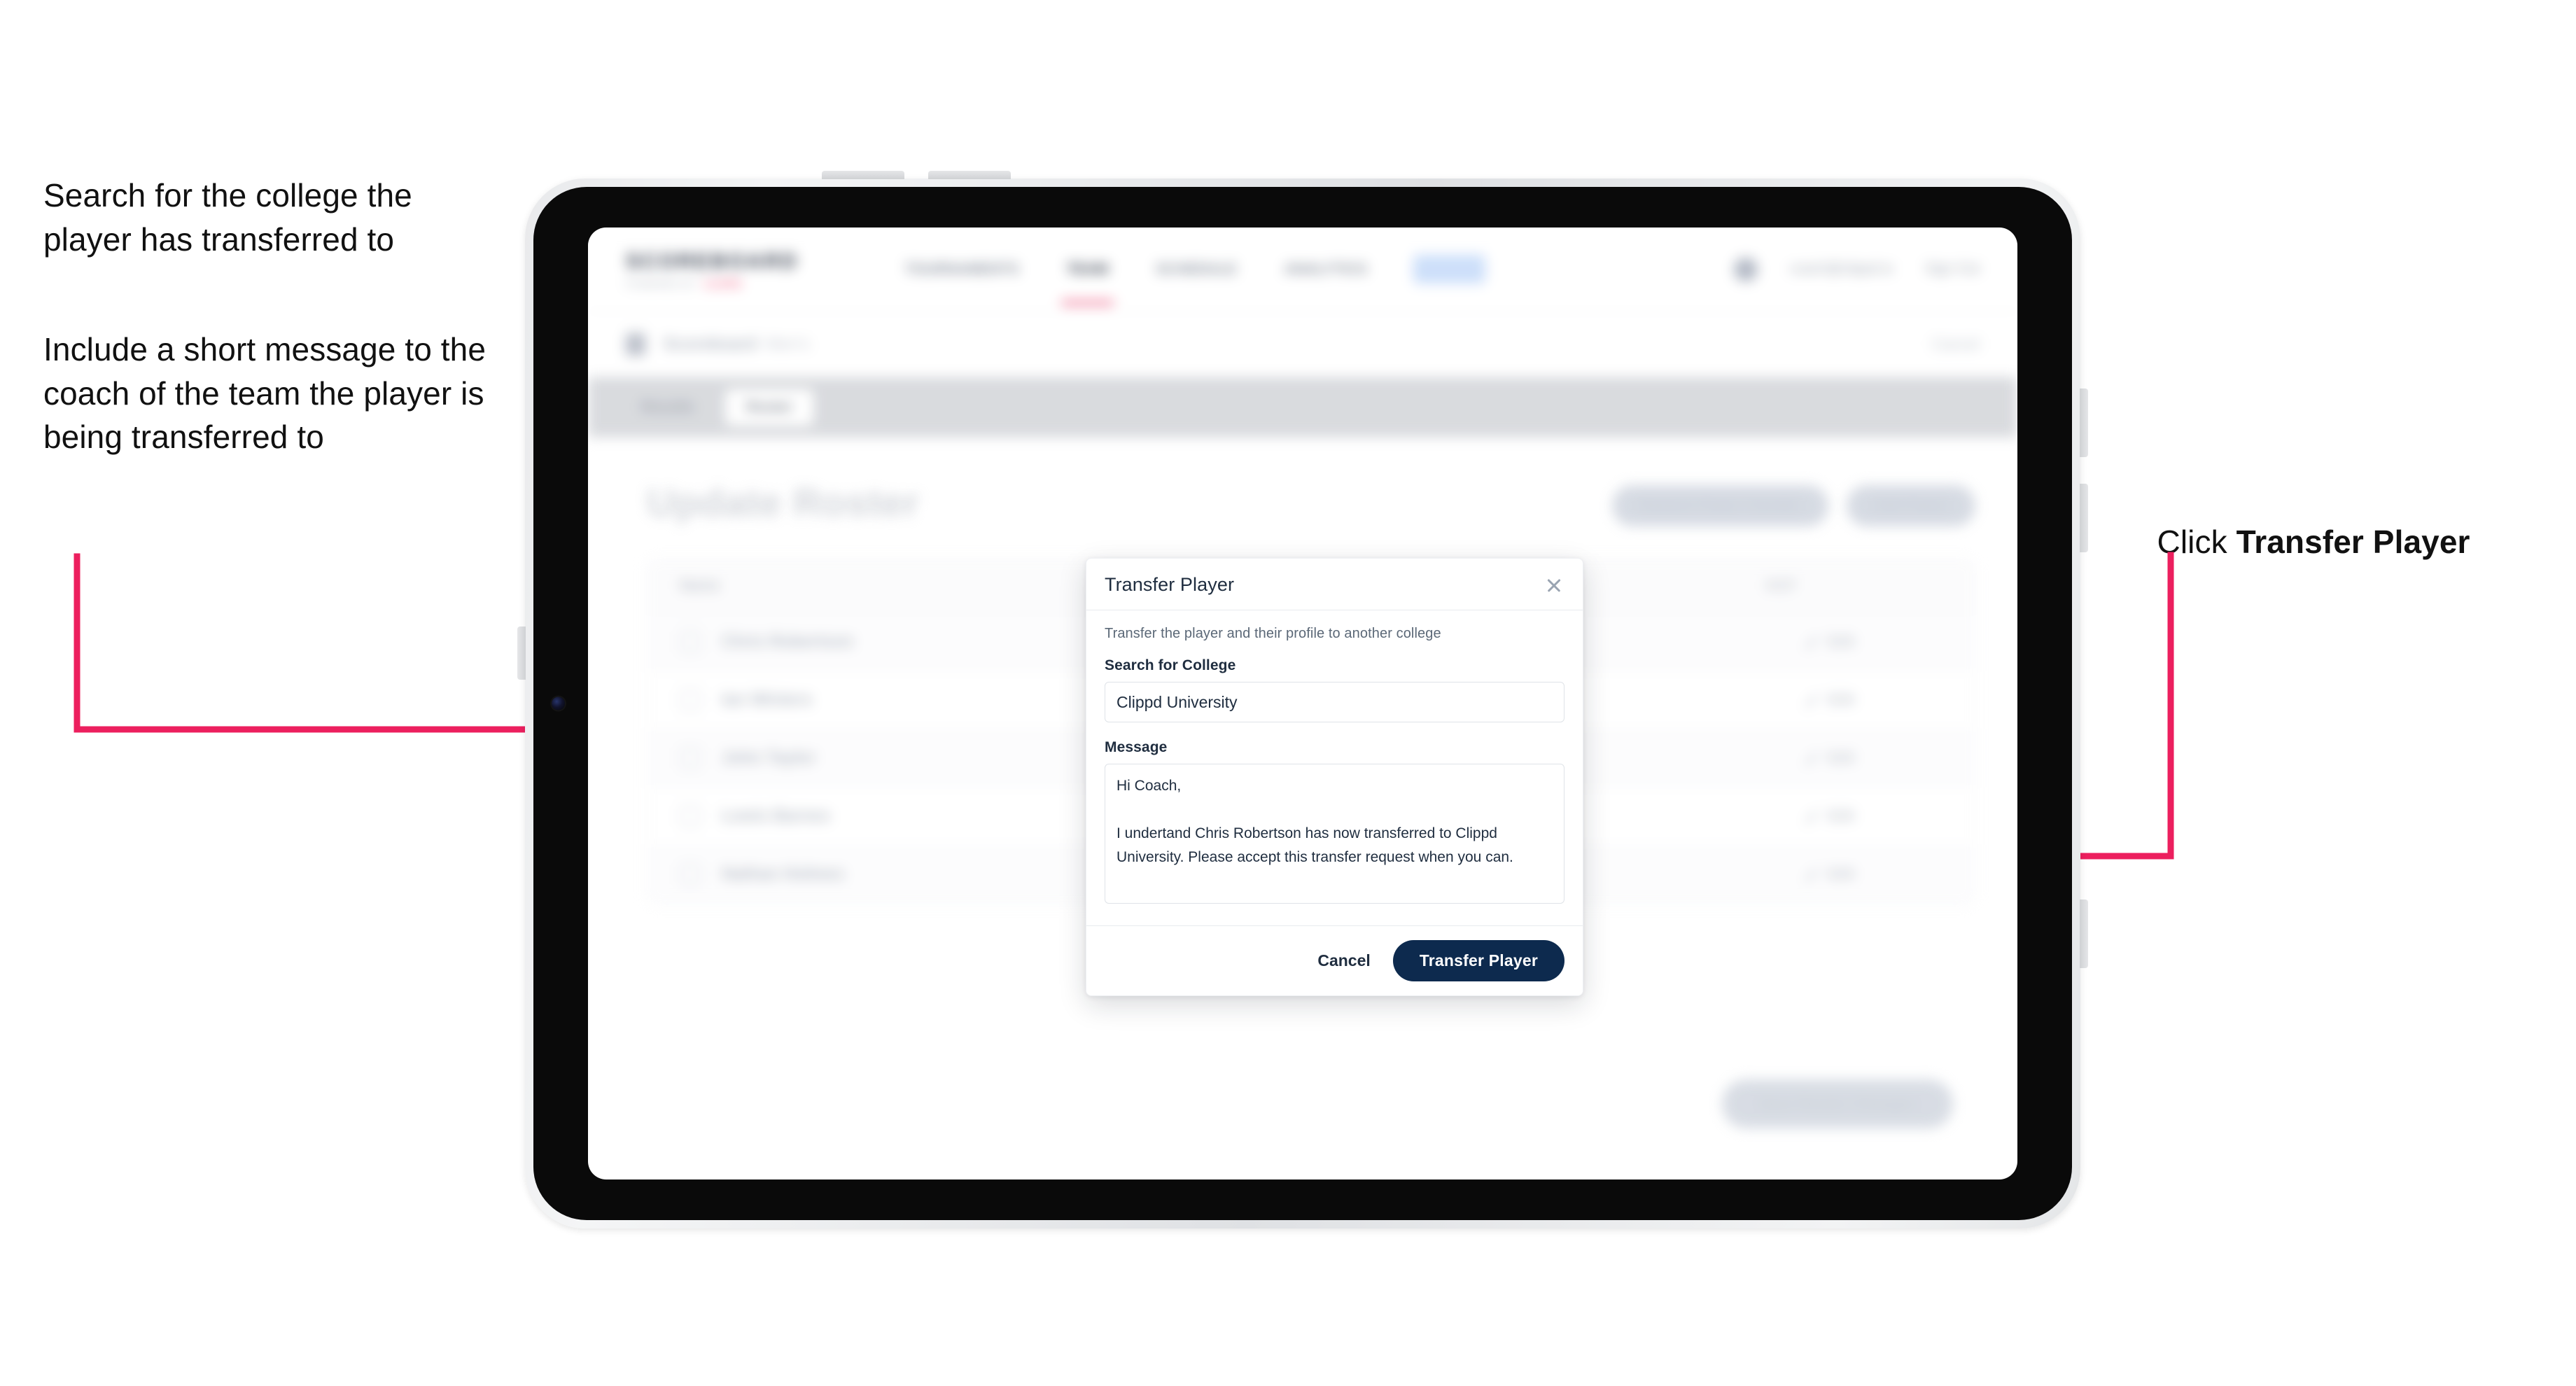  I want to click on message-label: Message, so click(1136, 747).